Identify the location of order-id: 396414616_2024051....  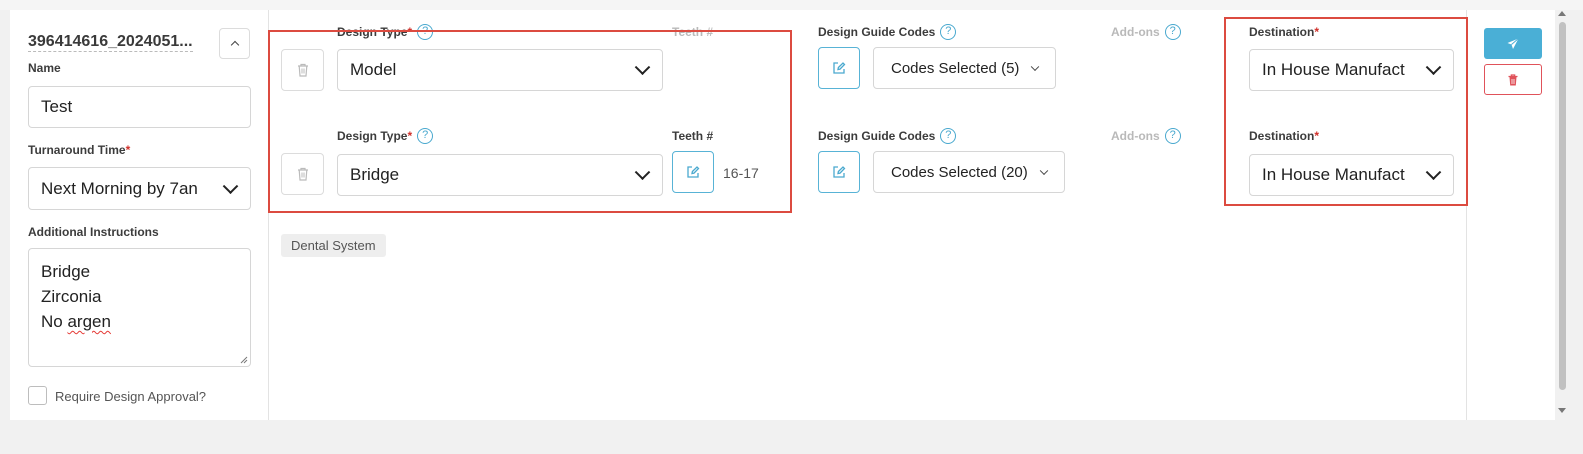
(110, 42).